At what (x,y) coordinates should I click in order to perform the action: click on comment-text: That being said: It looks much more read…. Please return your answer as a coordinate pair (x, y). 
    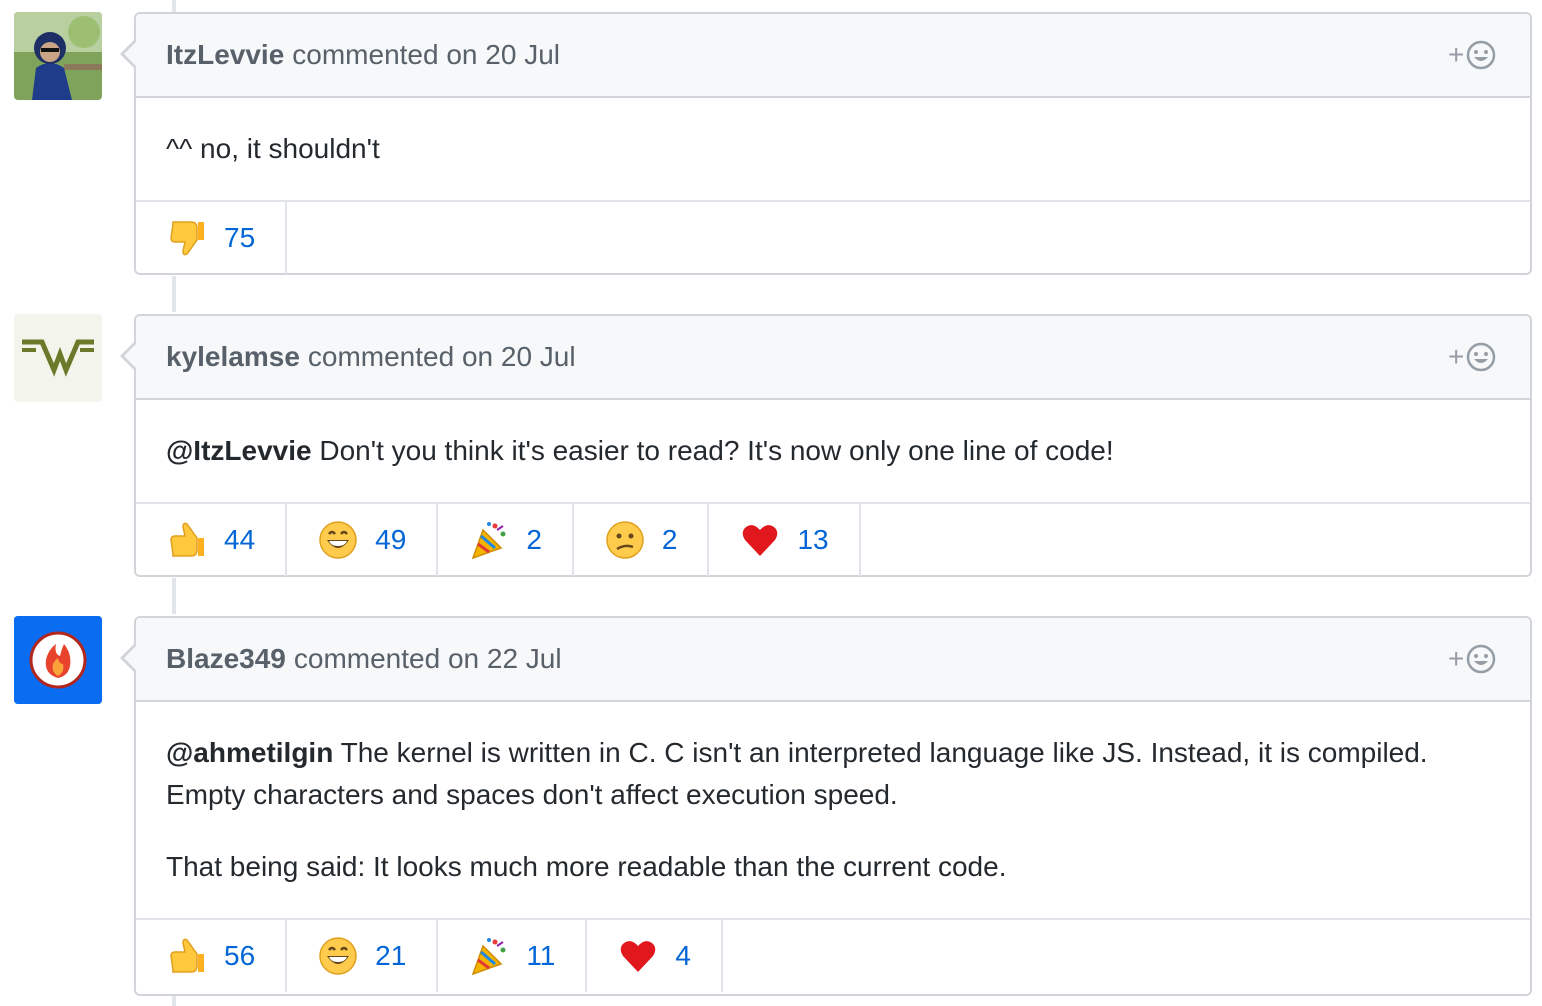
    Looking at the image, I should click on (586, 866).